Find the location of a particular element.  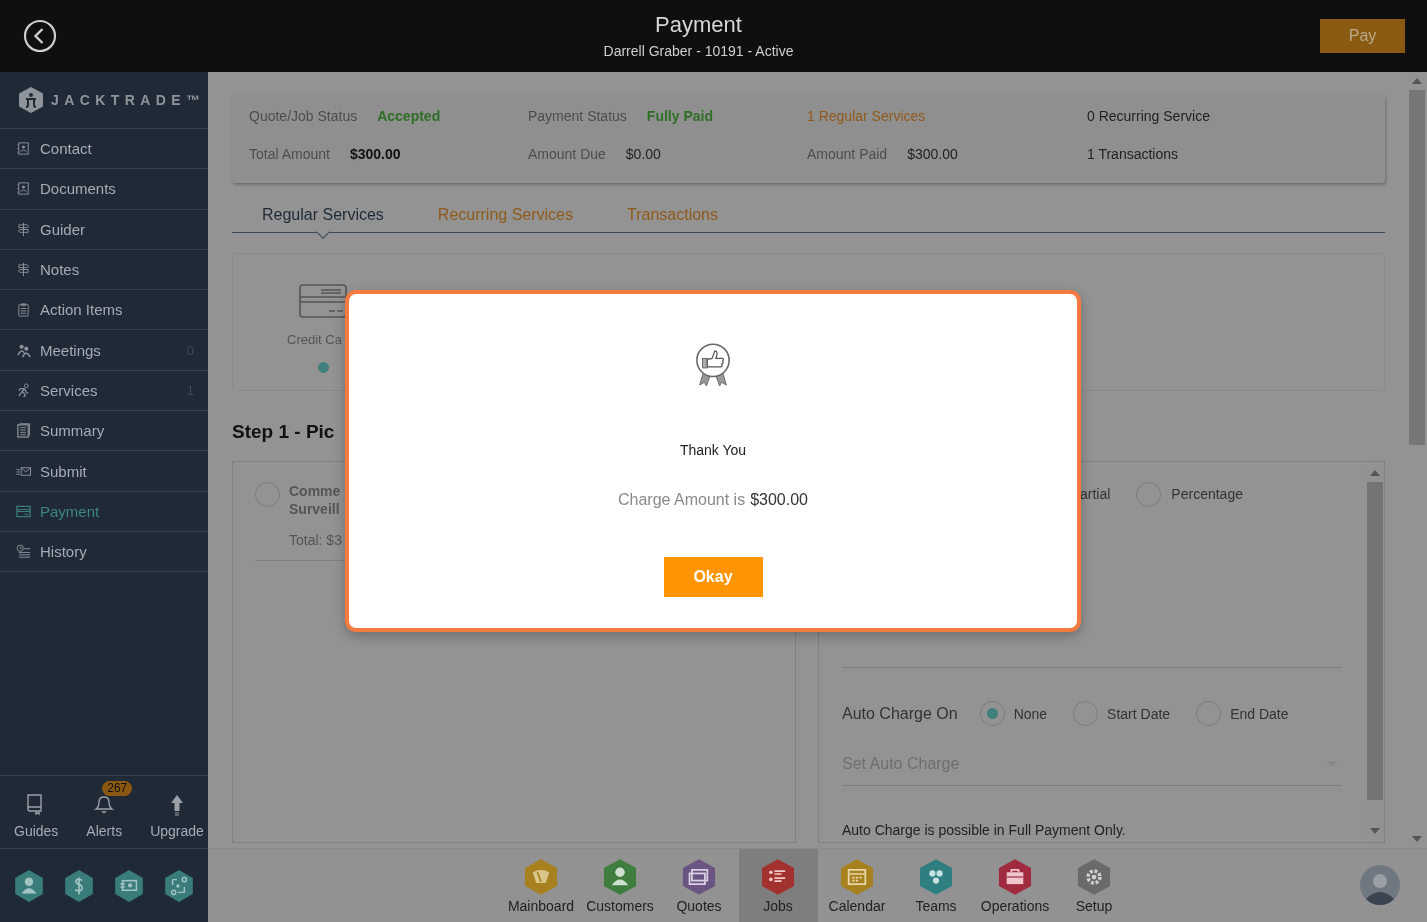

running-person-icon is located at coordinates (23, 390).